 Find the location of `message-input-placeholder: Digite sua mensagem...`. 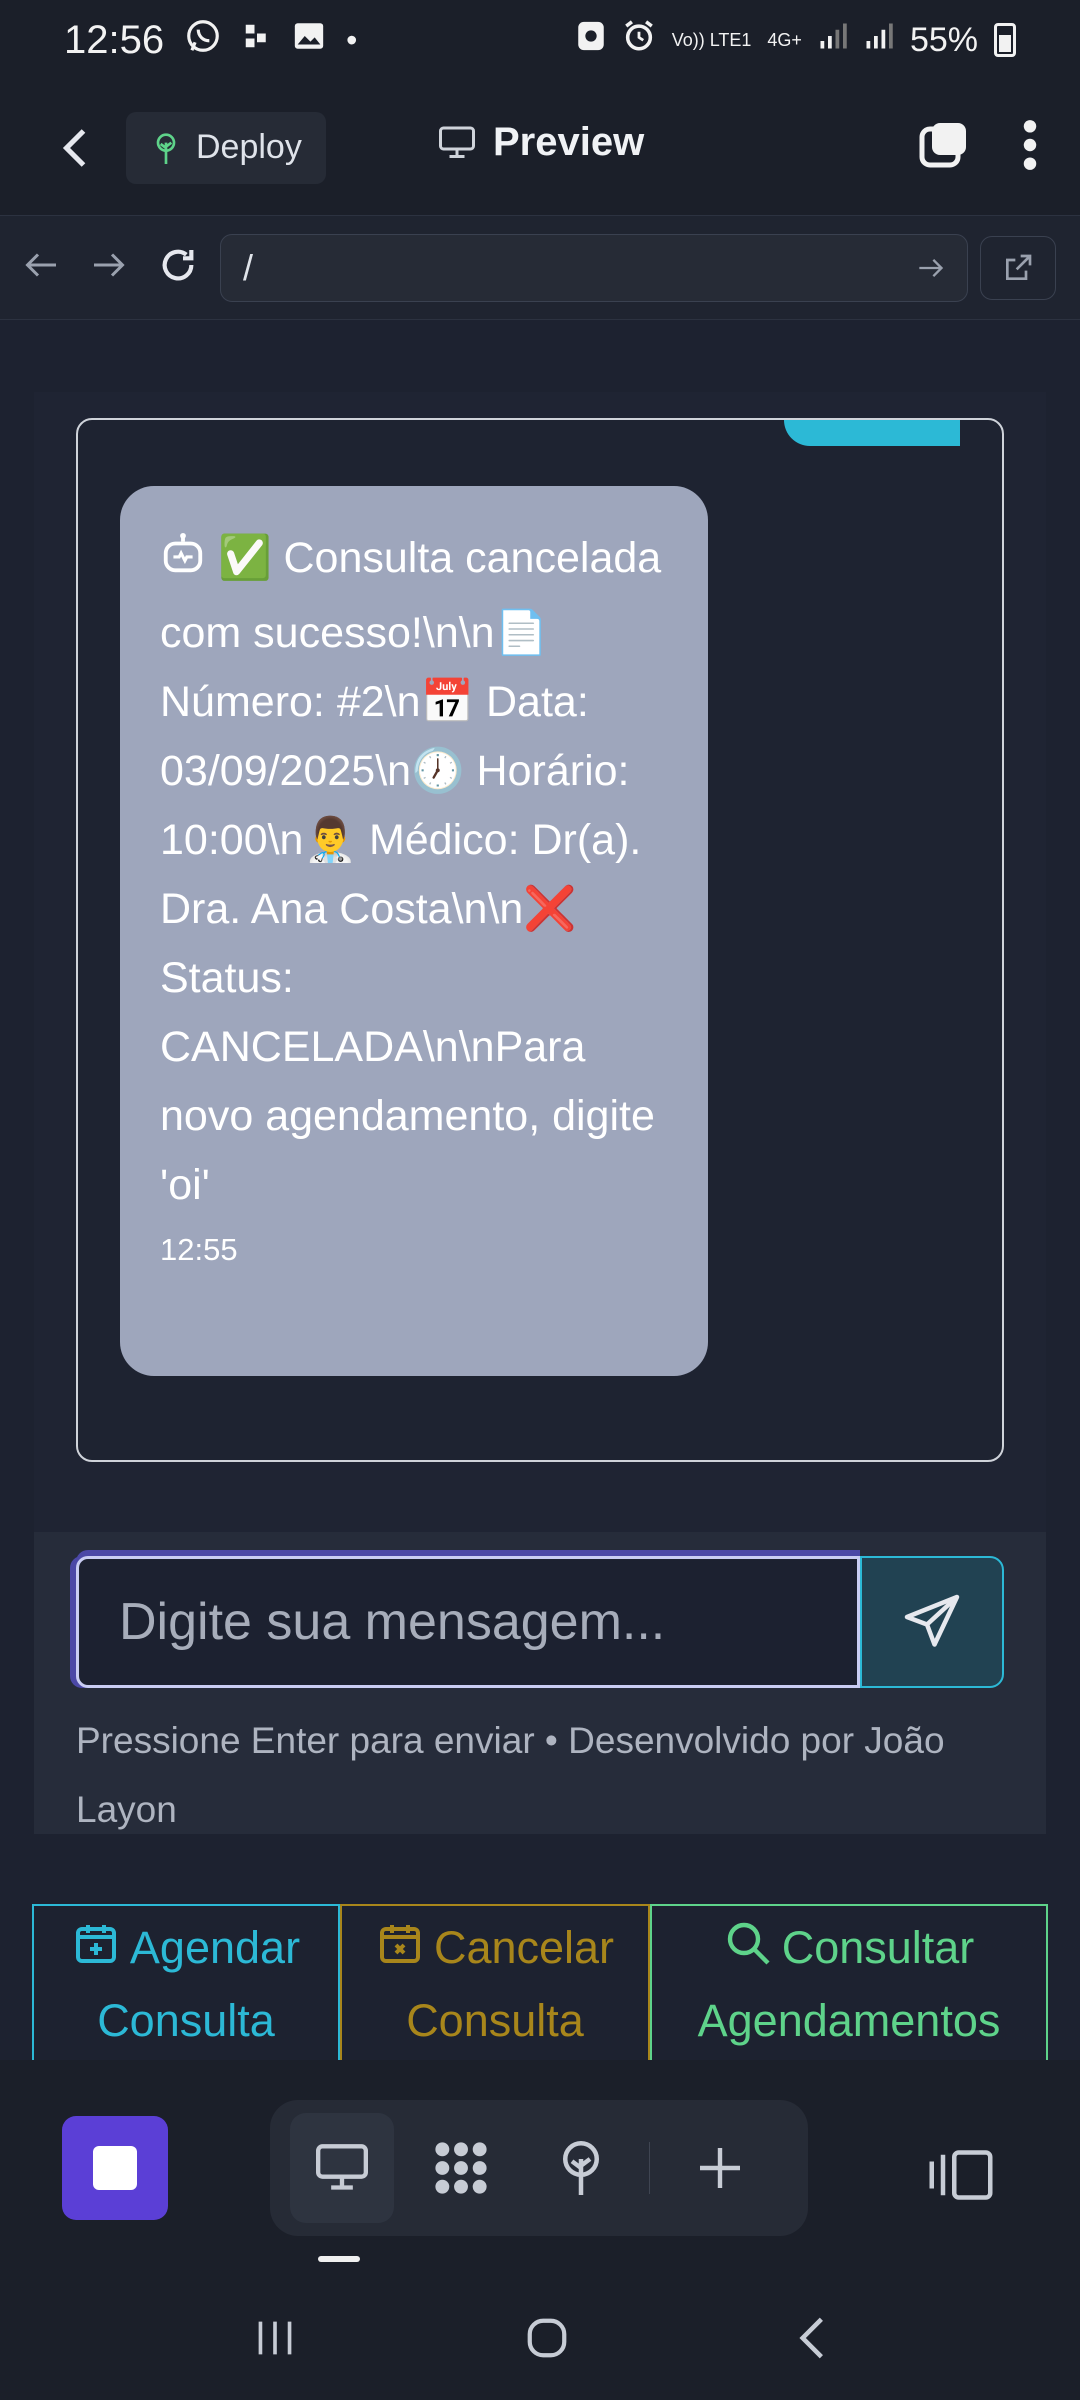

message-input-placeholder: Digite sua mensagem... is located at coordinates (392, 1622).